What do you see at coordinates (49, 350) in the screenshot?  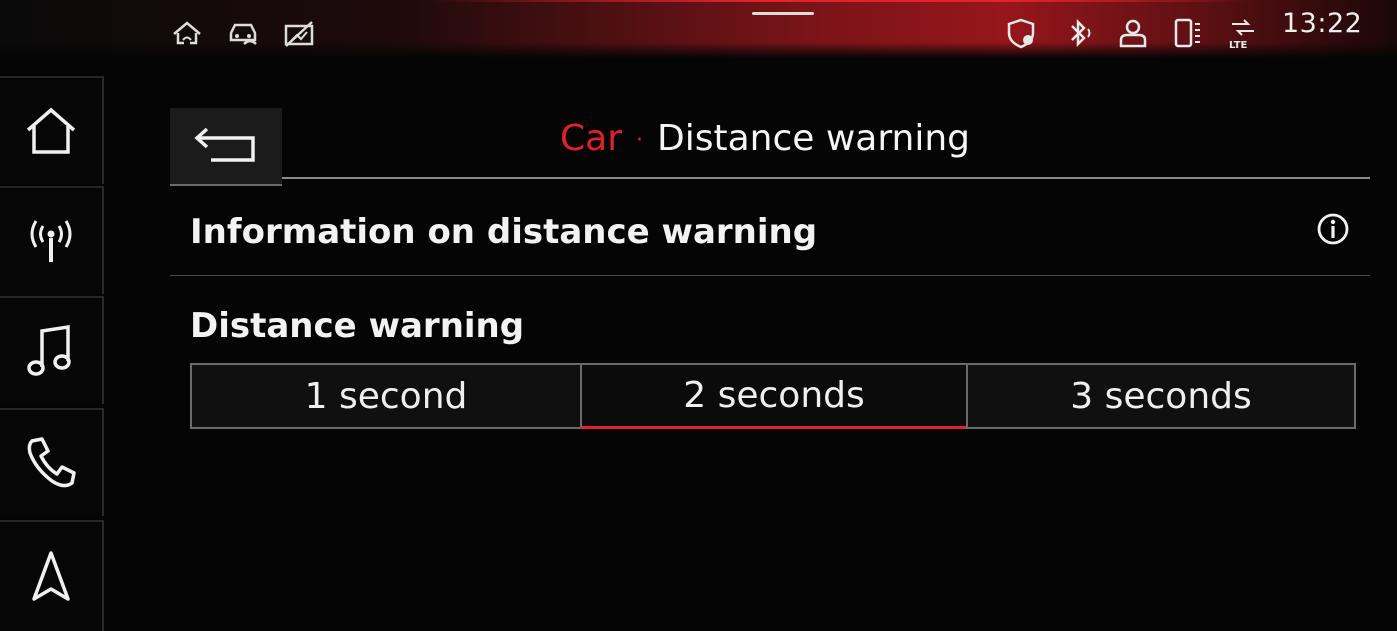 I see `music-icon` at bounding box center [49, 350].